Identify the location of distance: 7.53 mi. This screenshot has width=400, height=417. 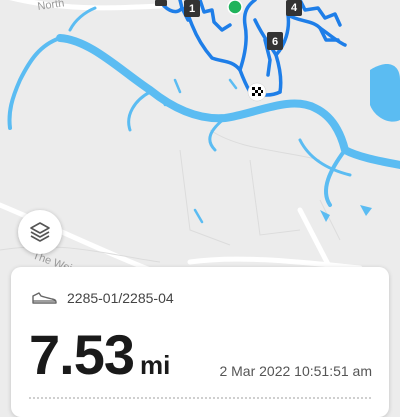
(99, 354).